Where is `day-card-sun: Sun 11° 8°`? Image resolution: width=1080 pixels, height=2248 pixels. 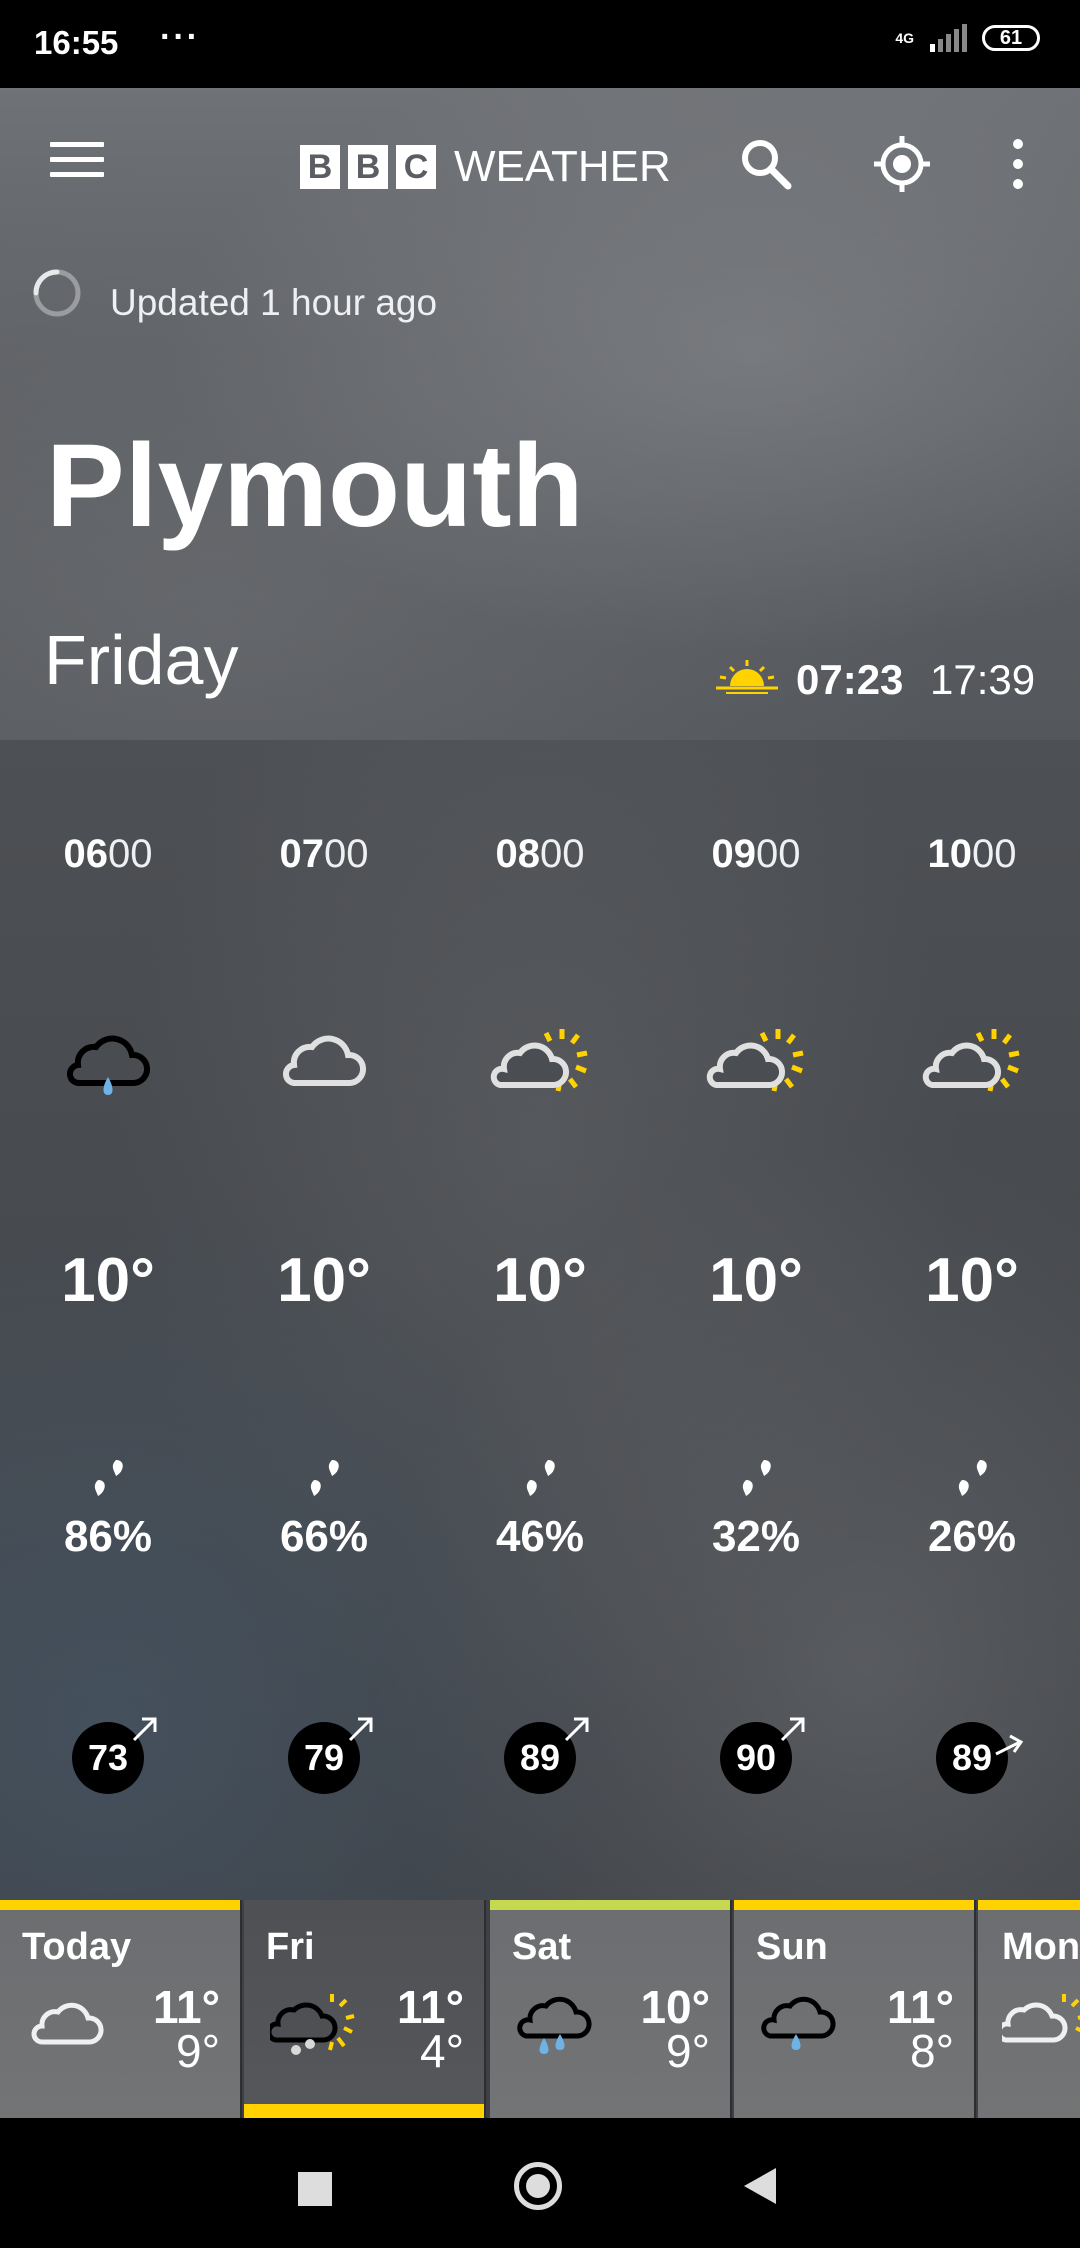
day-card-sun: Sun 11° 8° is located at coordinates (855, 2009).